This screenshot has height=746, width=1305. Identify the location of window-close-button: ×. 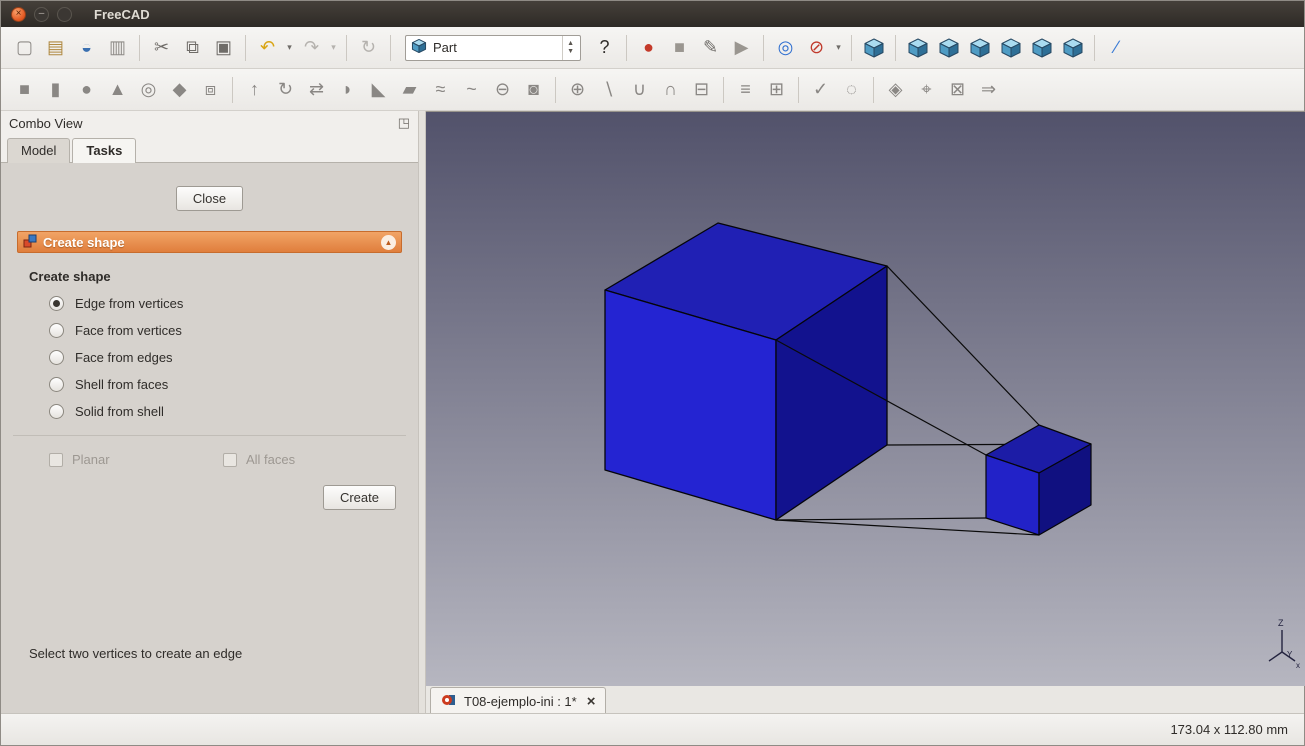
(18, 14).